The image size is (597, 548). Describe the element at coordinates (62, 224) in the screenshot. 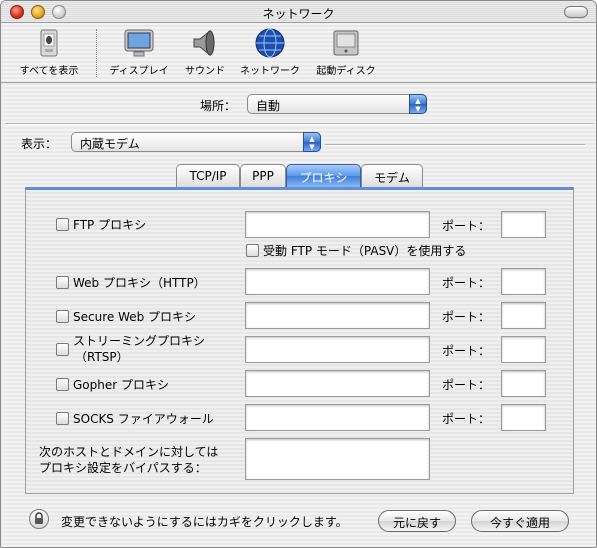

I see `ftp-proxy-checkbox` at that location.